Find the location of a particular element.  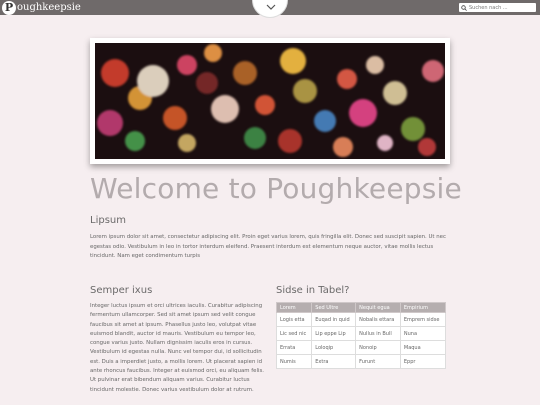

table-row: Errata Loloqip Nonoip Maqua is located at coordinates (361, 347).